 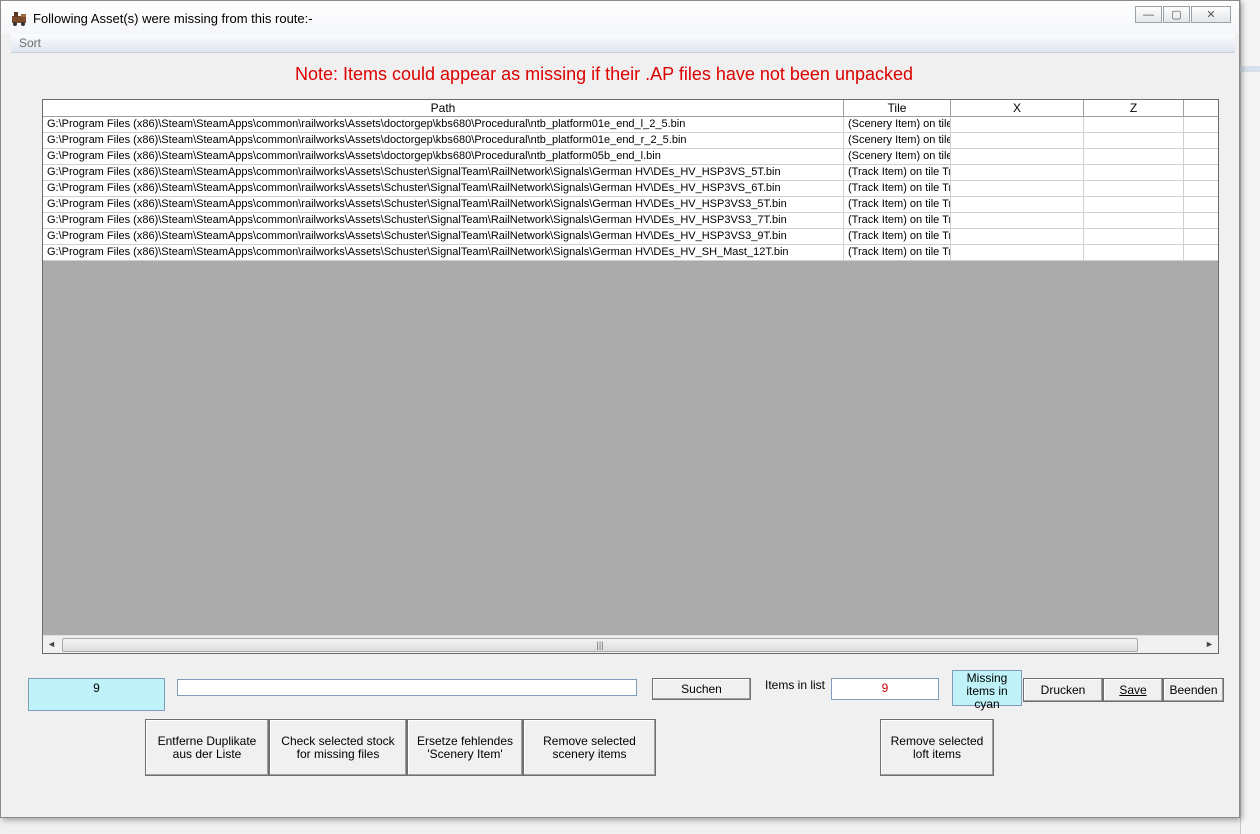 I want to click on remove-scenery-button: Remove selected scenery items, so click(x=589, y=747).